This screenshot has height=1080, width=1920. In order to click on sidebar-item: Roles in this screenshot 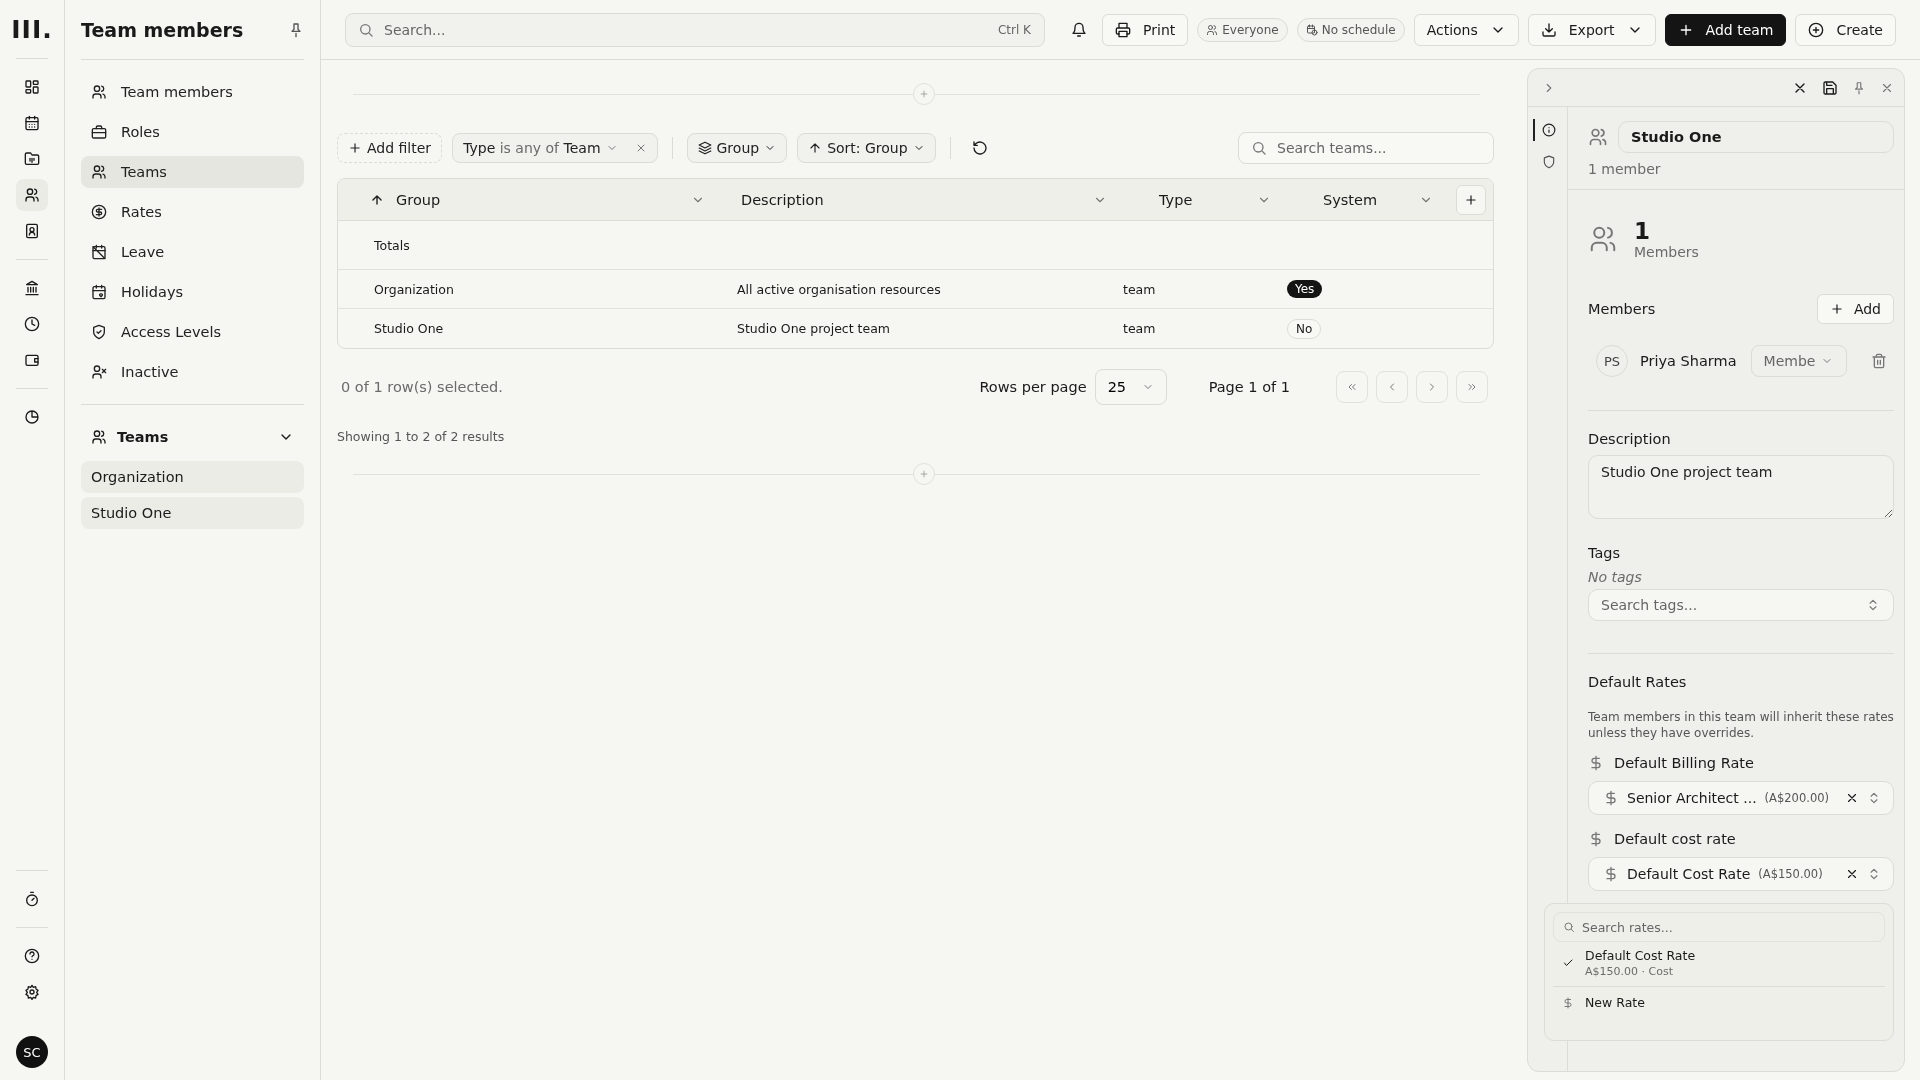, I will do `click(192, 132)`.